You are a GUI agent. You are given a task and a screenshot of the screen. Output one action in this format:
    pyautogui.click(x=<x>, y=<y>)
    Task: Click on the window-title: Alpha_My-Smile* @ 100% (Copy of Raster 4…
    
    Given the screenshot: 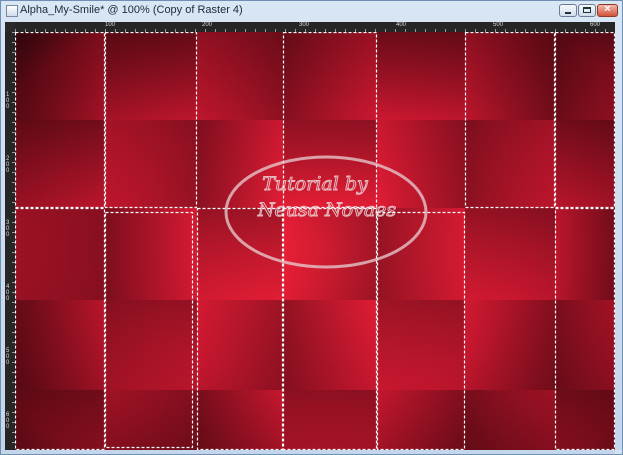 What is the action you would take?
    pyautogui.click(x=131, y=10)
    